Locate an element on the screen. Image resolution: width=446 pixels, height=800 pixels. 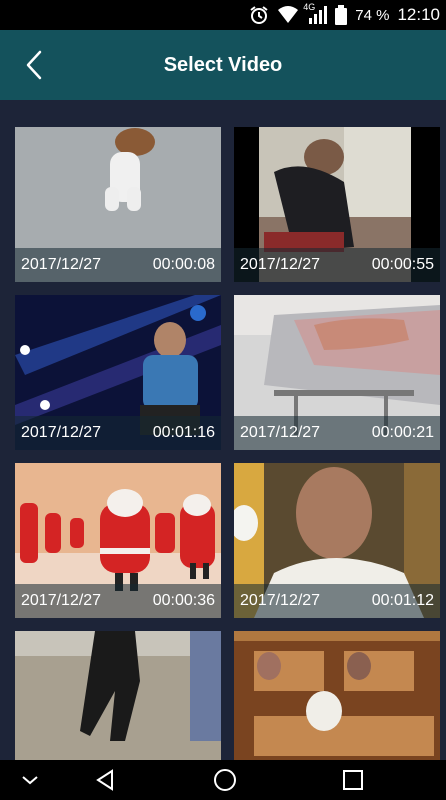
network-type: 4G is located at coordinates (309, 7).